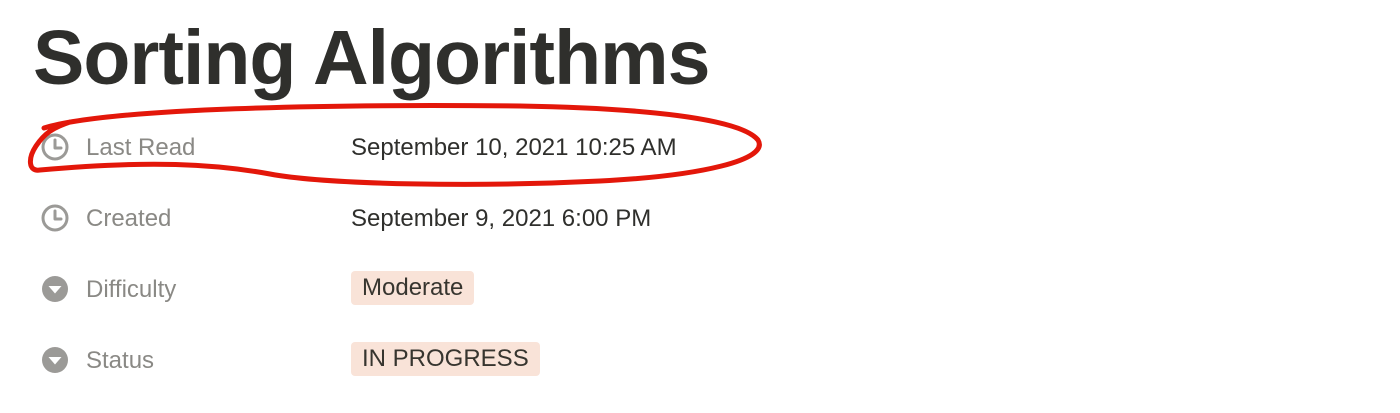 This screenshot has width=1400, height=413. What do you see at coordinates (120, 361) in the screenshot?
I see `property-name-status: Status` at bounding box center [120, 361].